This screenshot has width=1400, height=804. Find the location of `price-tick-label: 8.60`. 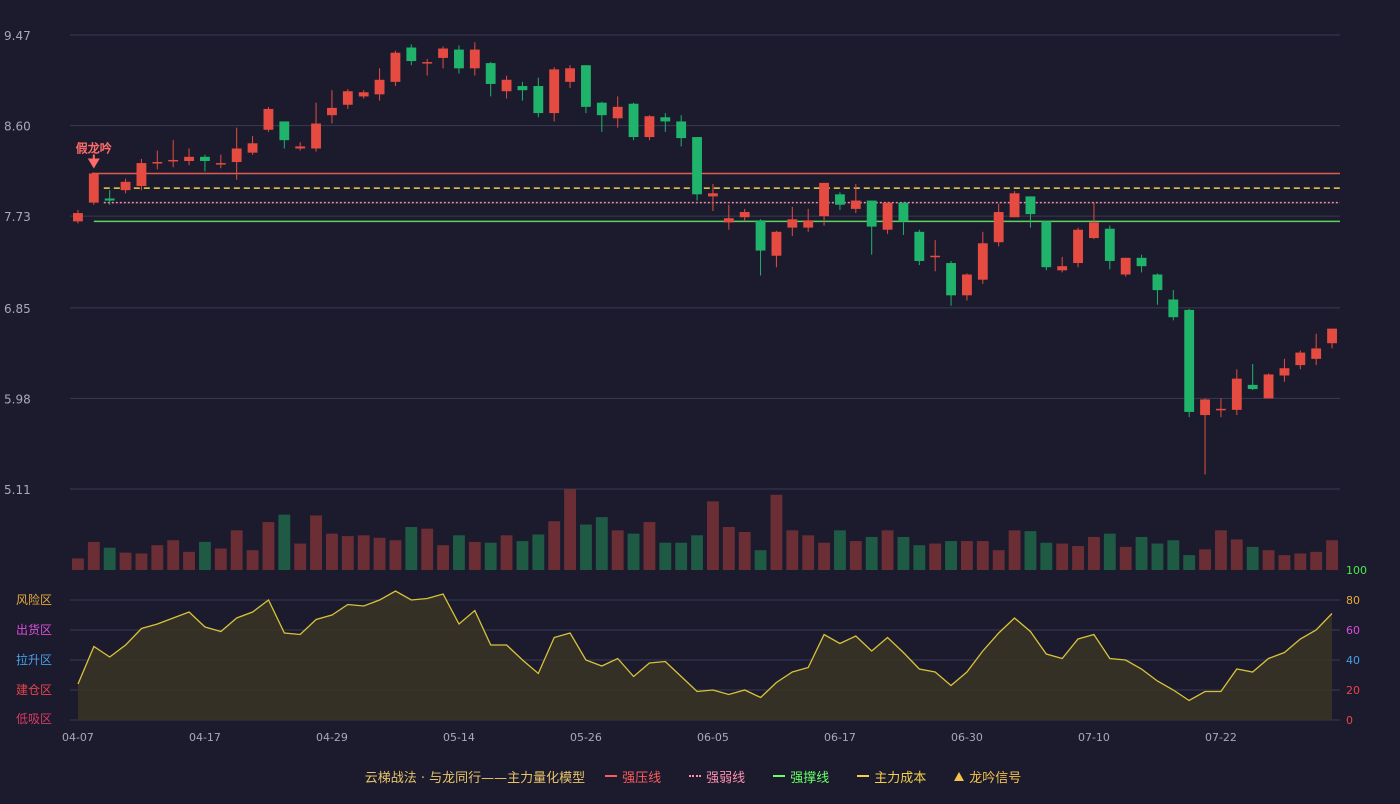

price-tick-label: 8.60 is located at coordinates (17, 127).